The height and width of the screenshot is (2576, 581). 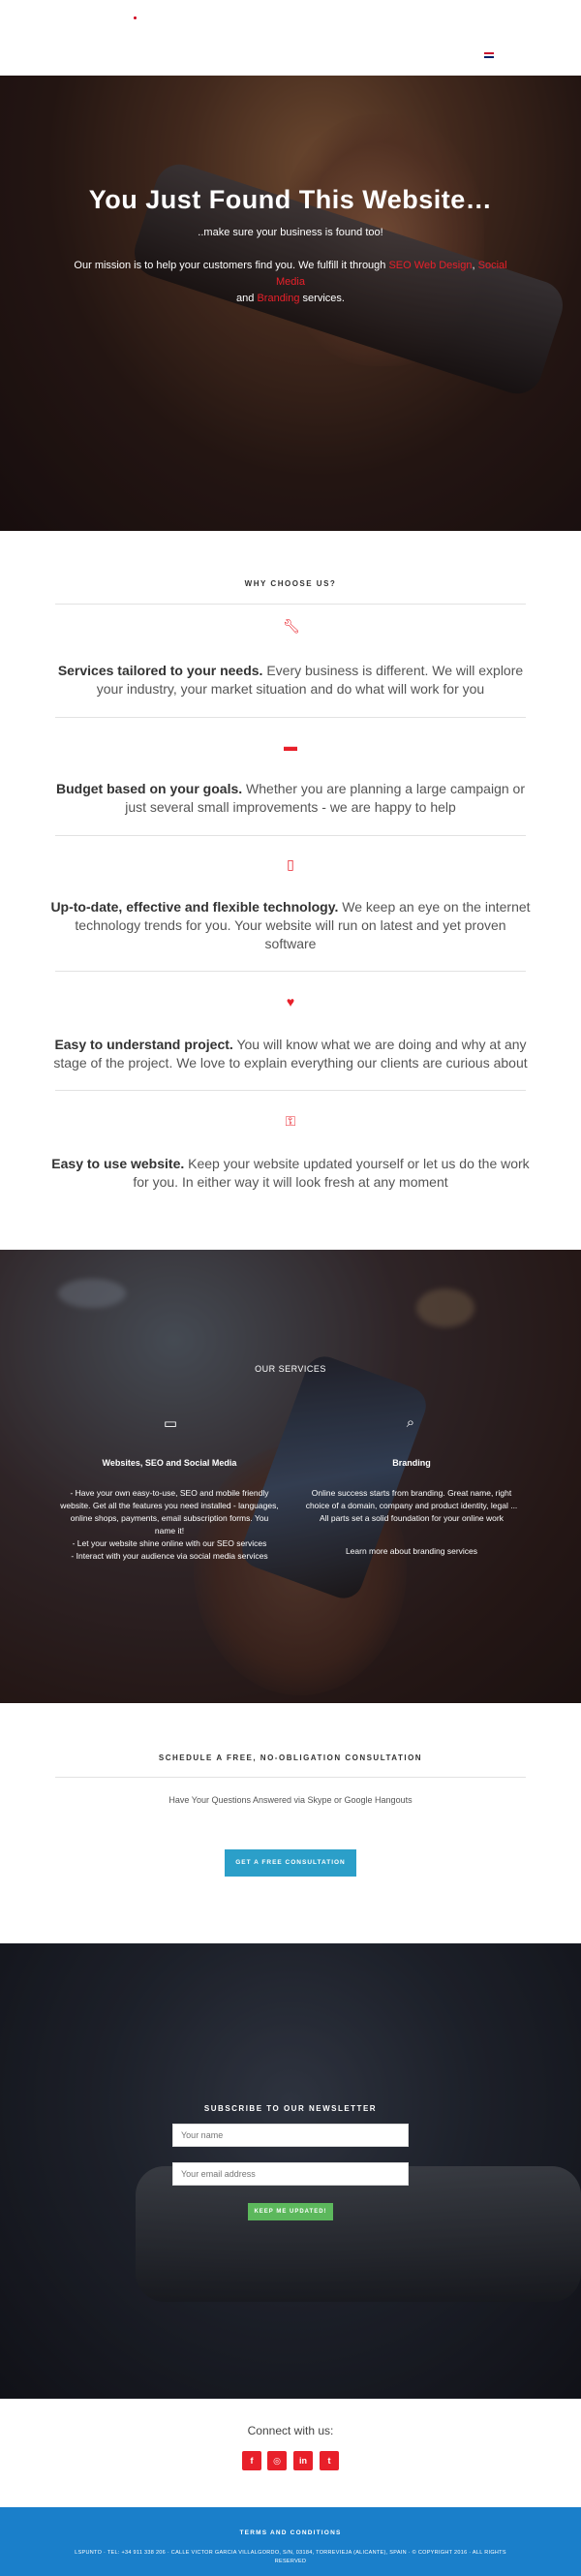 I want to click on subscribe-button: KEEP ME UPDATED!, so click(x=290, y=2211).